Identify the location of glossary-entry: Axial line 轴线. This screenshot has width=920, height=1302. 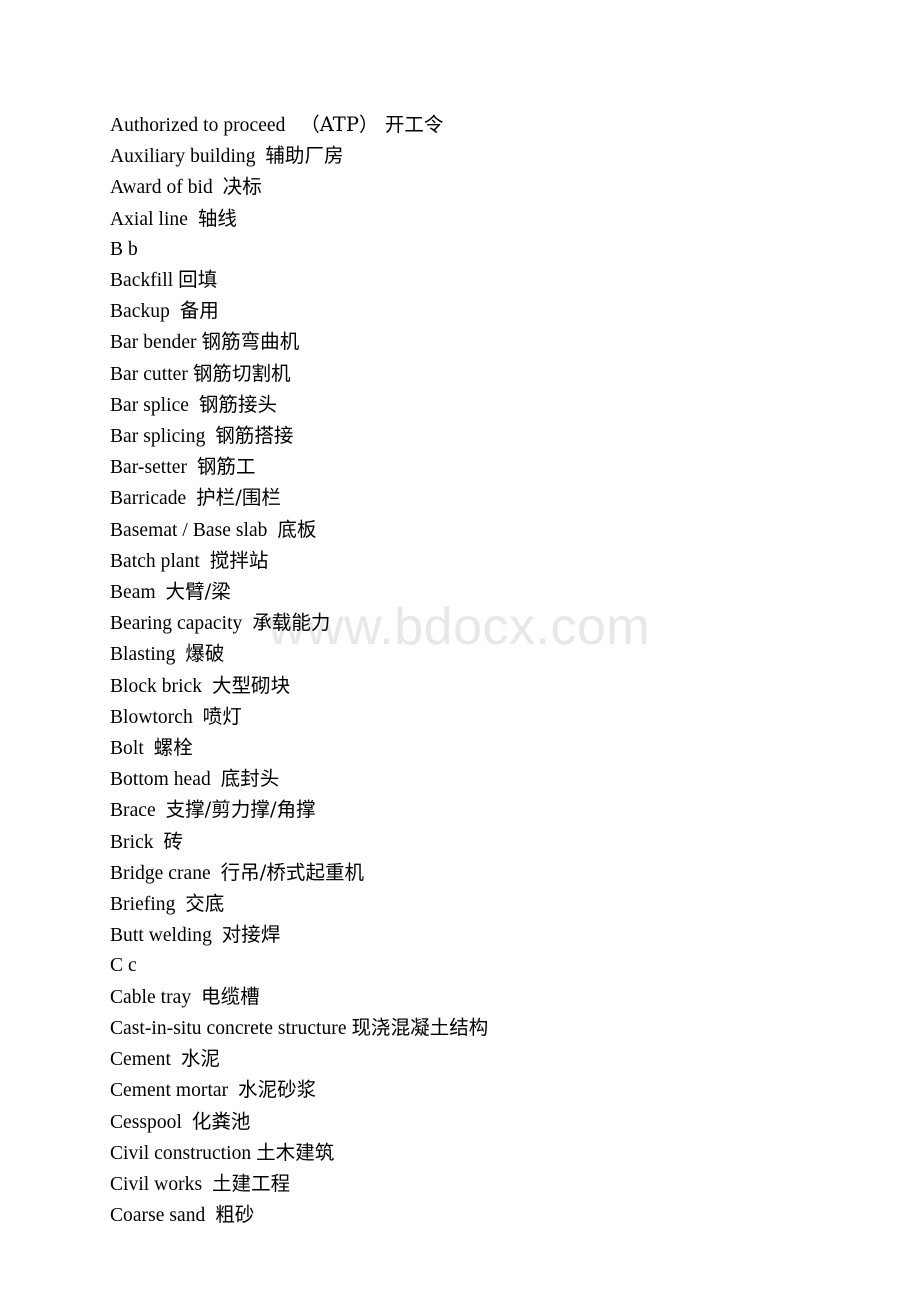
(490, 219).